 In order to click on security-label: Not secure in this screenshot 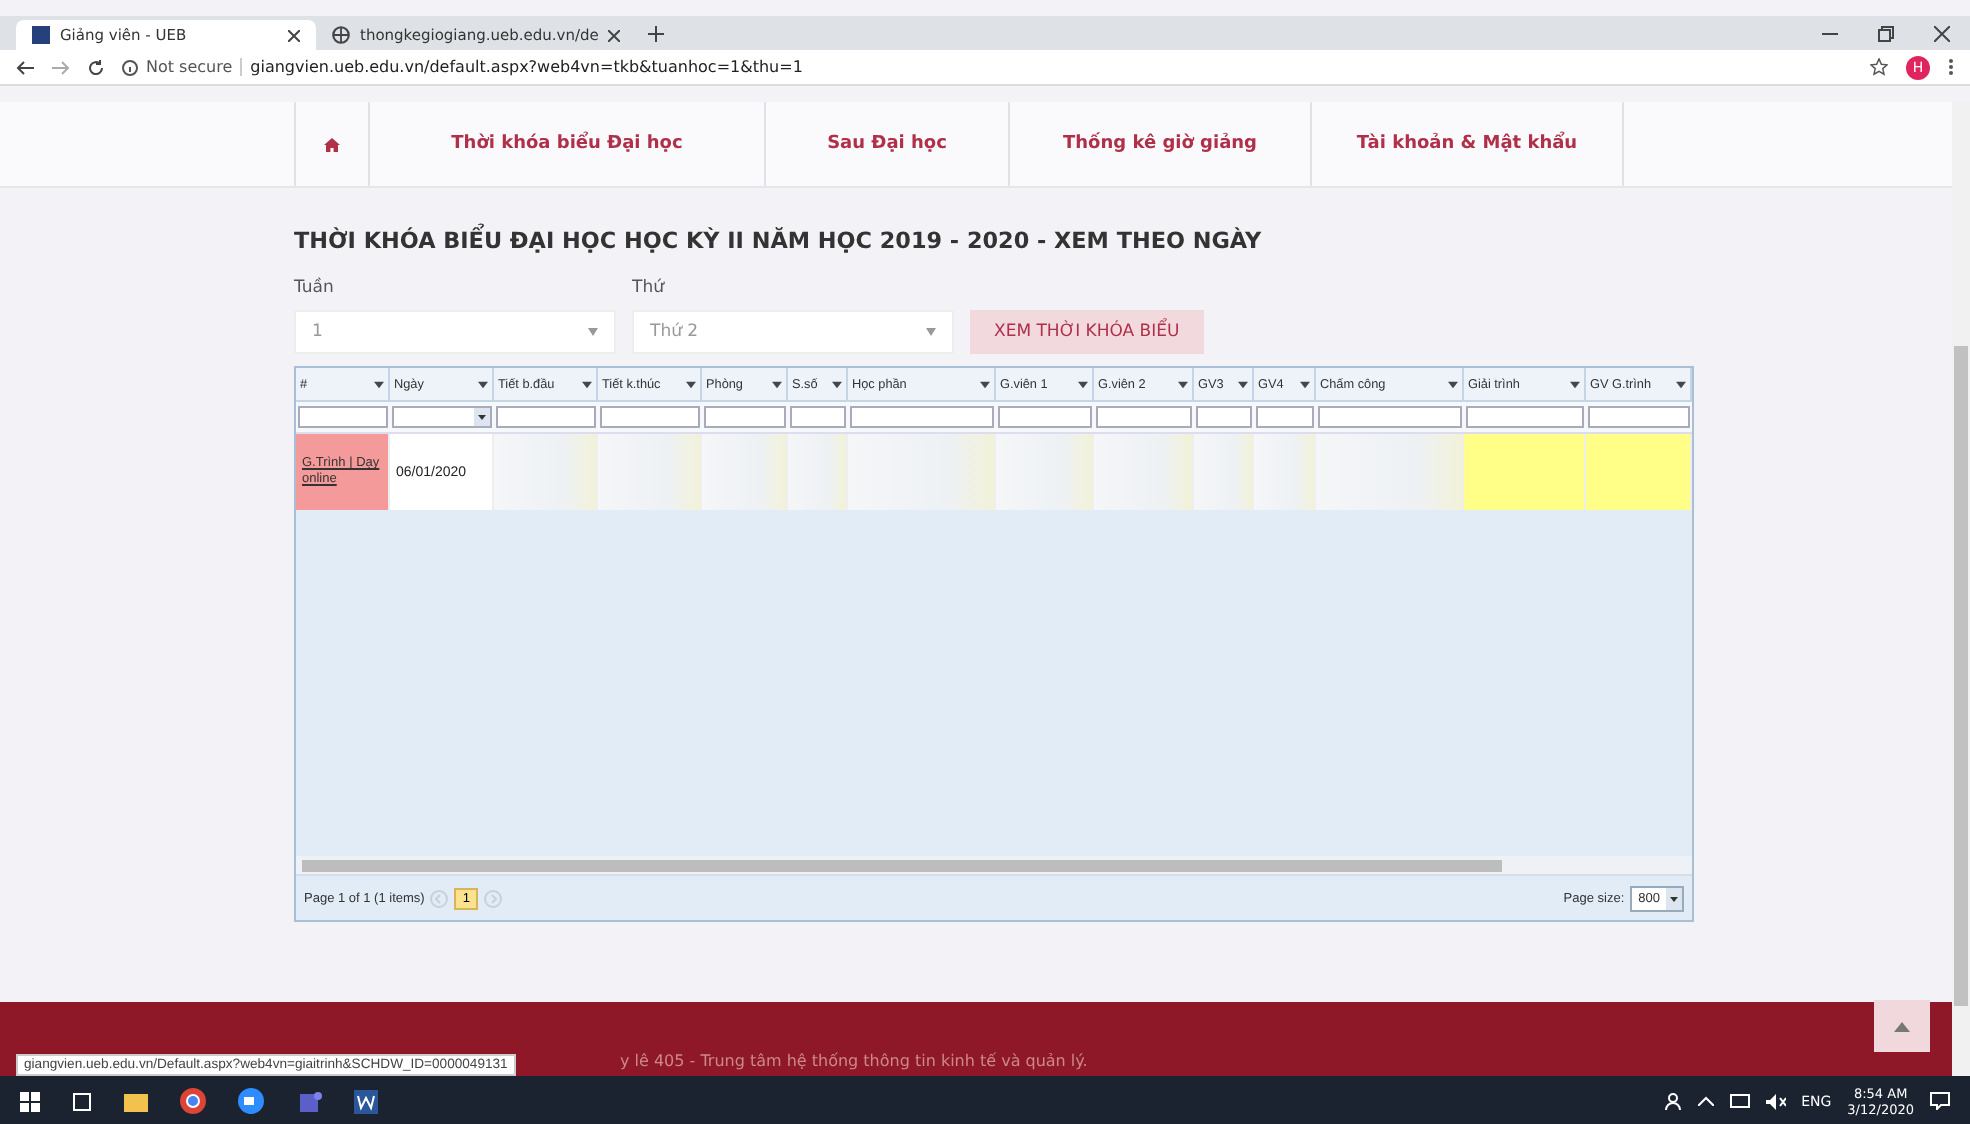, I will do `click(189, 67)`.